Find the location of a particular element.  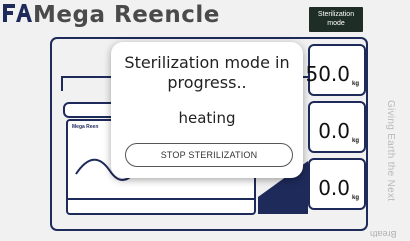

machine-label: Mega Reen is located at coordinates (85, 127).